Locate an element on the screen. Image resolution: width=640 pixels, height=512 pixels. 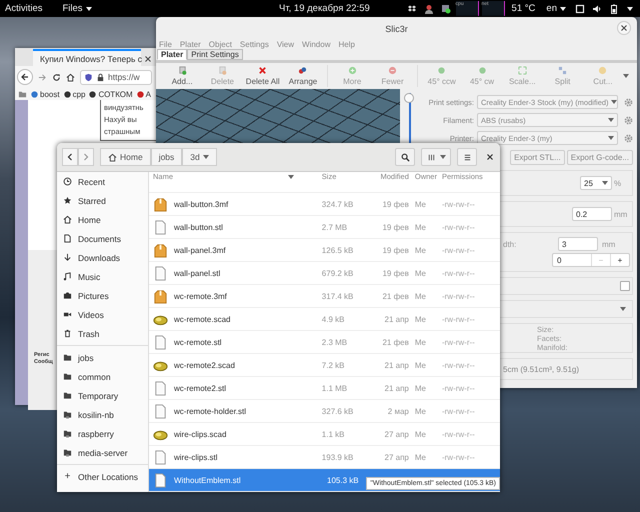
sidebar-item: Videos is located at coordinates (102, 314).